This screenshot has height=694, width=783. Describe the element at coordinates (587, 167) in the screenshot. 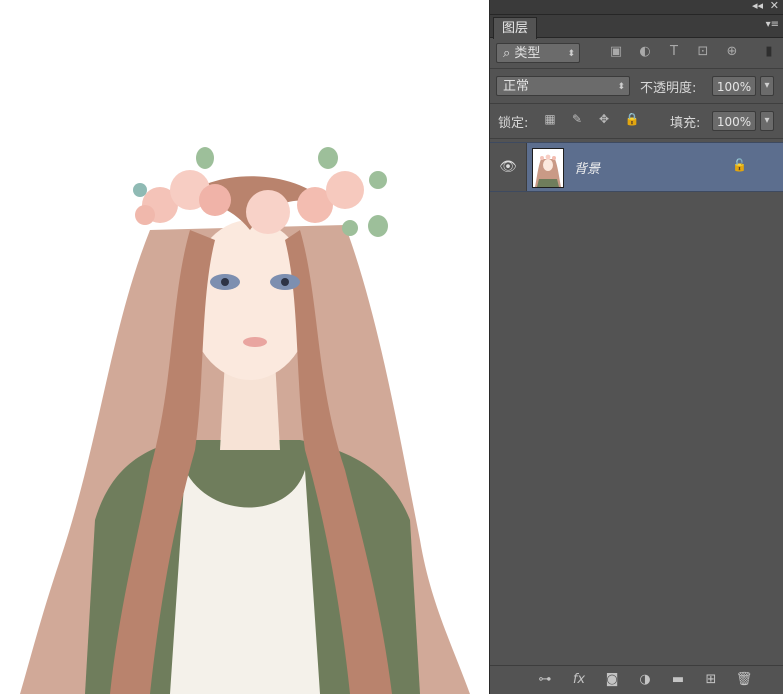

I see `layer-name: 背景` at that location.